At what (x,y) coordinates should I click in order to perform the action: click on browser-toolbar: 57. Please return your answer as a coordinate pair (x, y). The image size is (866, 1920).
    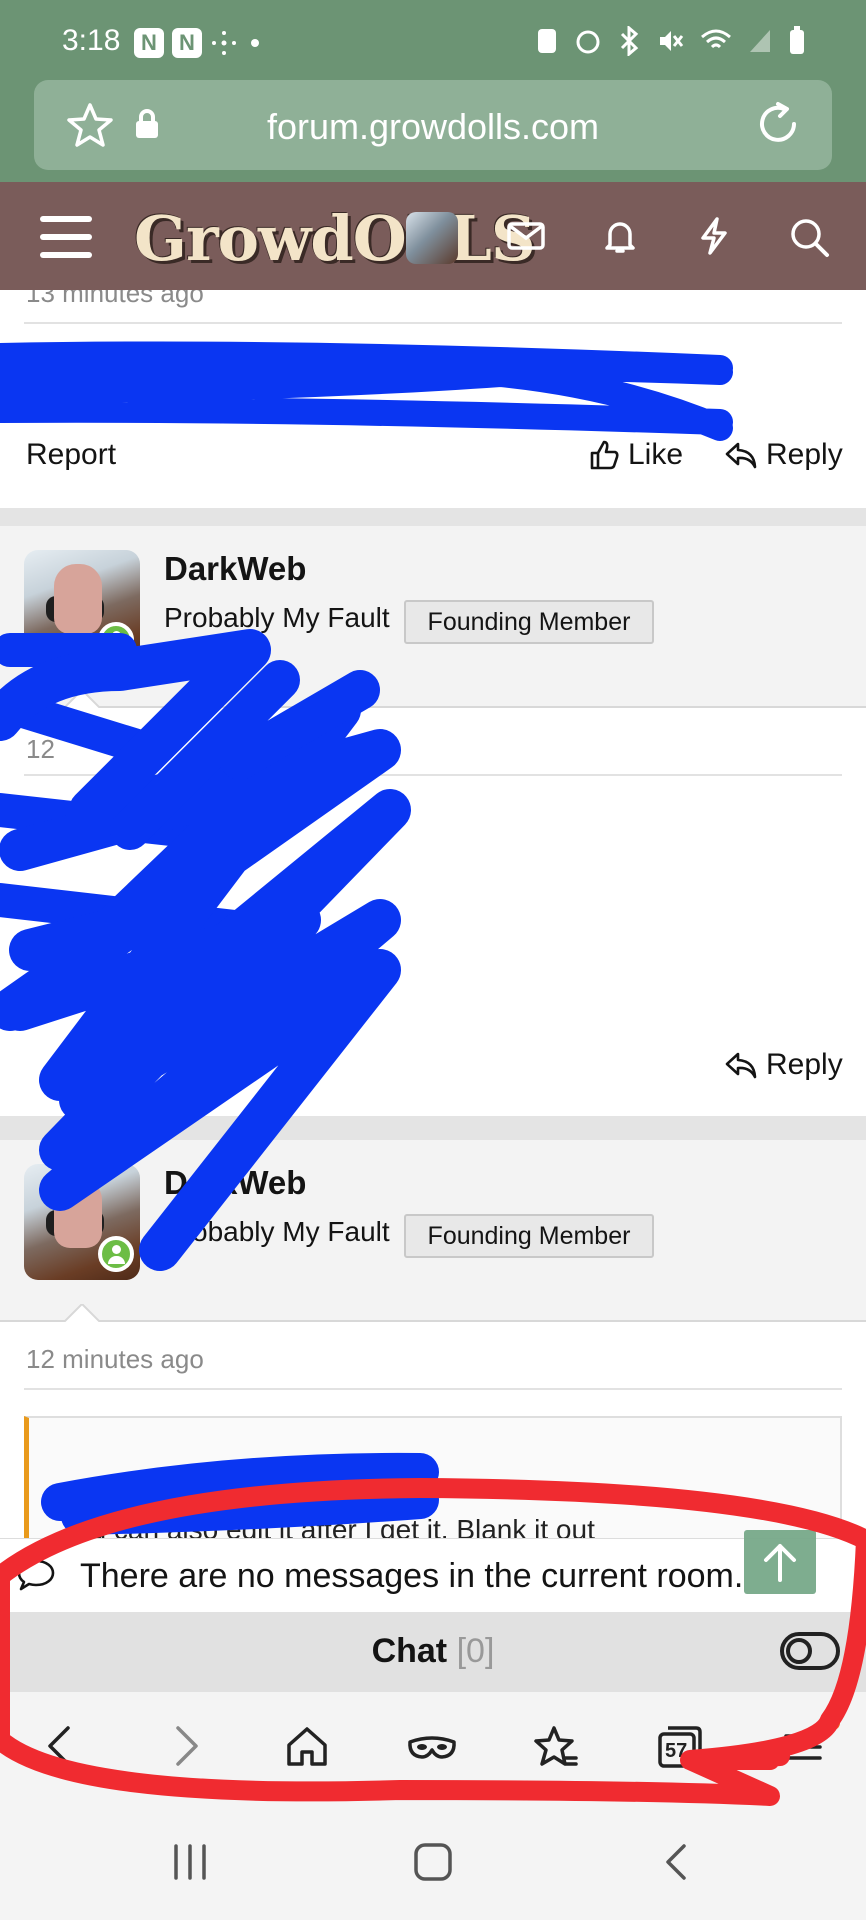
    Looking at the image, I should click on (433, 1747).